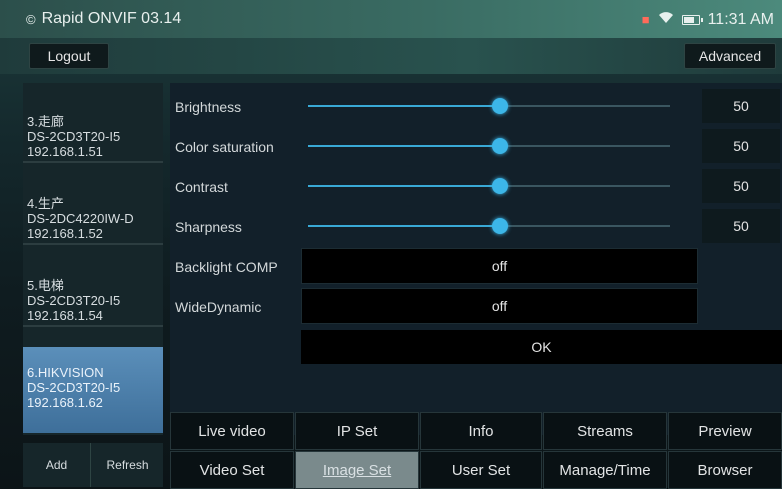  I want to click on camera-ip: 192.168.1.52, so click(65, 233).